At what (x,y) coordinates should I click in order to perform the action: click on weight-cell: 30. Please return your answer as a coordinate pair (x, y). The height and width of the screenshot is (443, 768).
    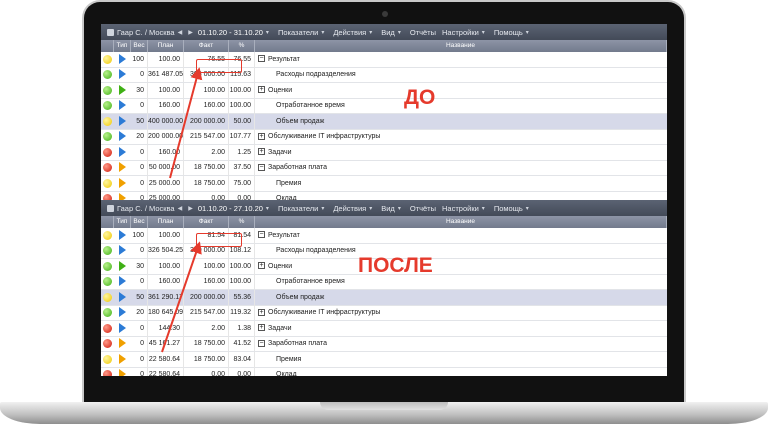
    Looking at the image, I should click on (139, 90).